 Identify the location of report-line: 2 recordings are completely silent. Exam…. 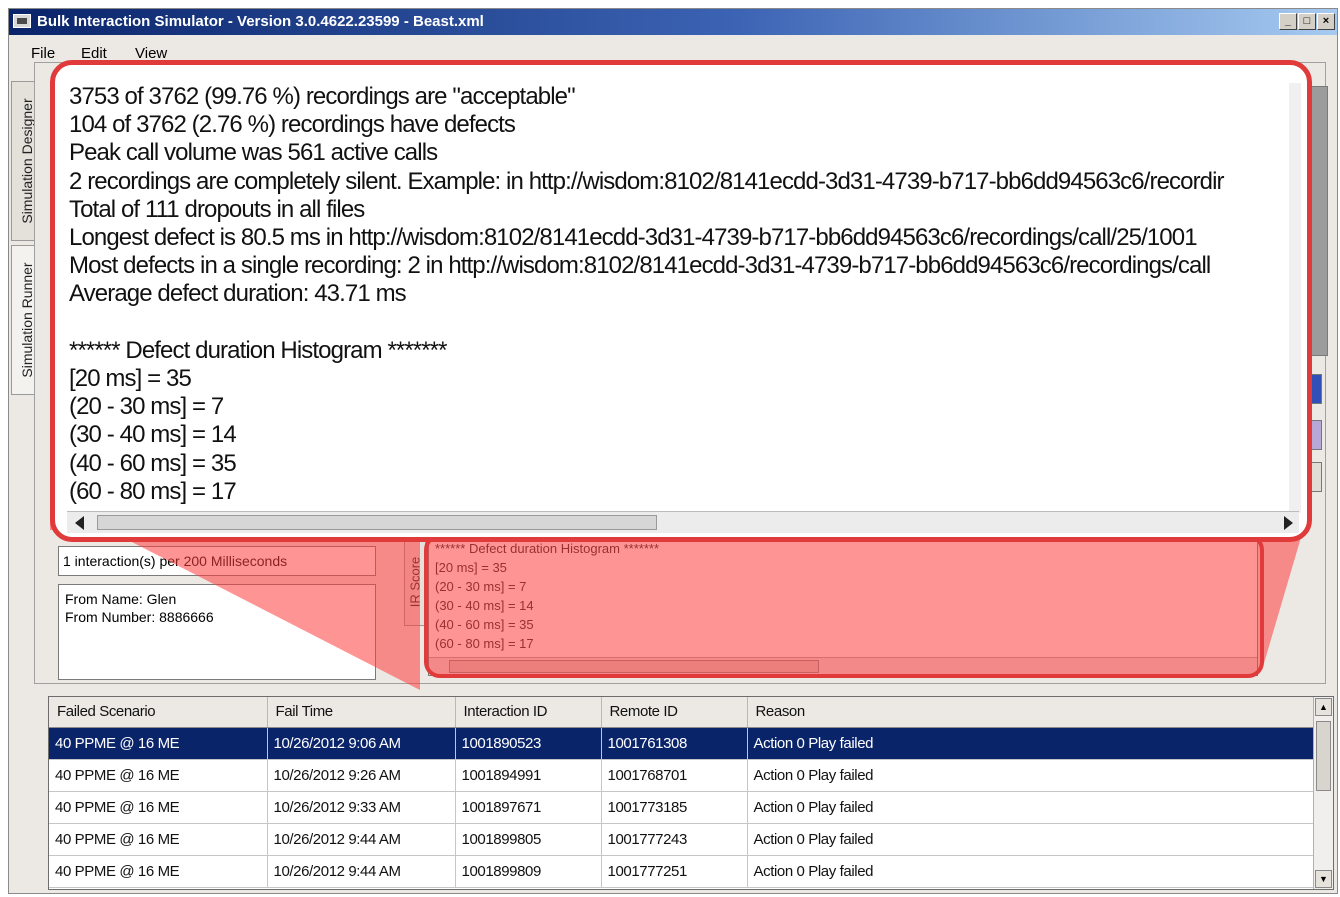
(647, 181).